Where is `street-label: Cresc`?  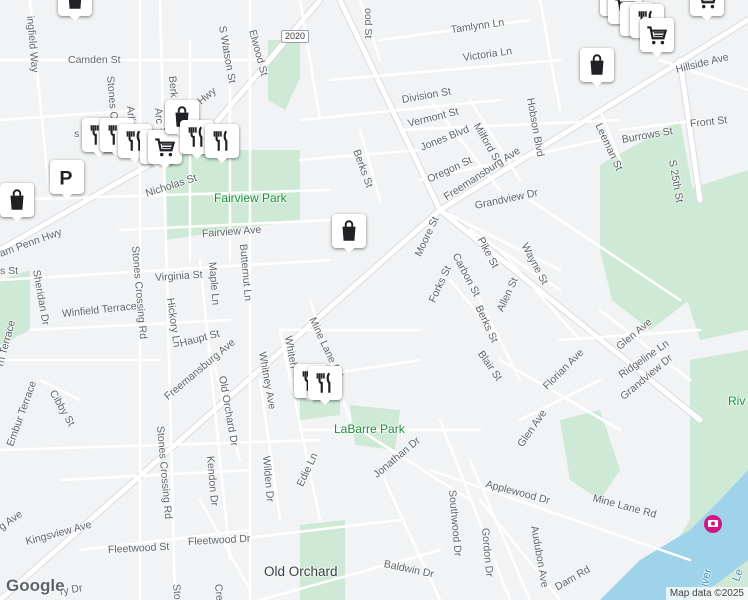 street-label: Cresc is located at coordinates (219, 591).